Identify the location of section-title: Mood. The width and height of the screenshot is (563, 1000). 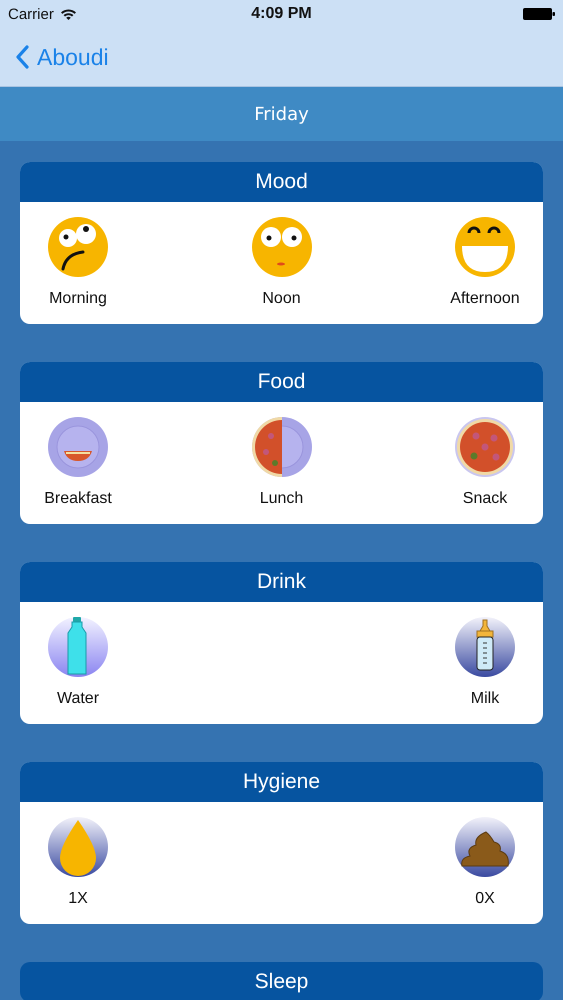
(281, 182).